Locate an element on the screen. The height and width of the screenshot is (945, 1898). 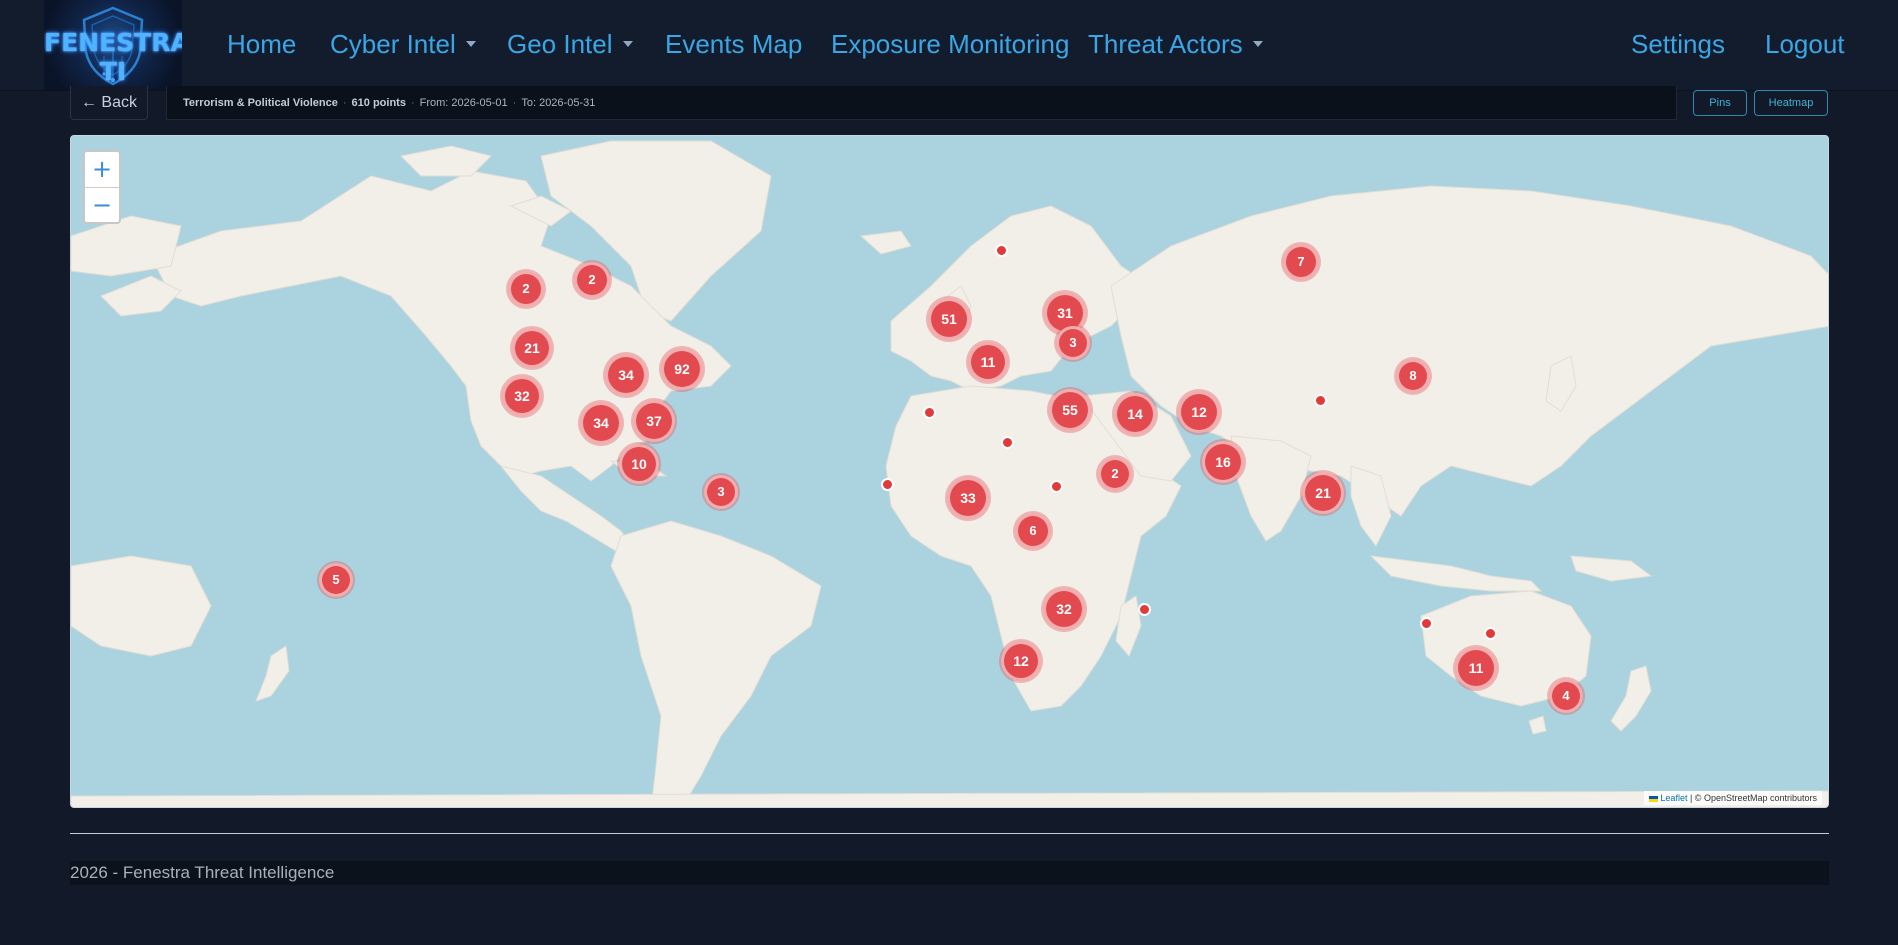
ukraine-flag-icon is located at coordinates (1654, 798).